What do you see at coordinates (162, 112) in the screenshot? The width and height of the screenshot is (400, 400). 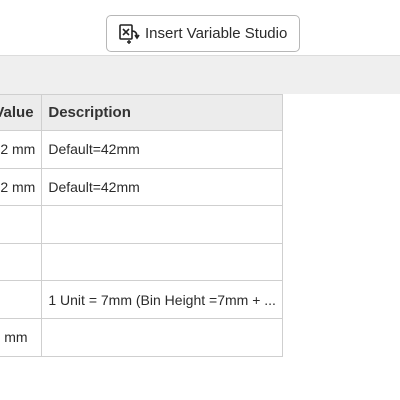 I see `header-description: Description` at bounding box center [162, 112].